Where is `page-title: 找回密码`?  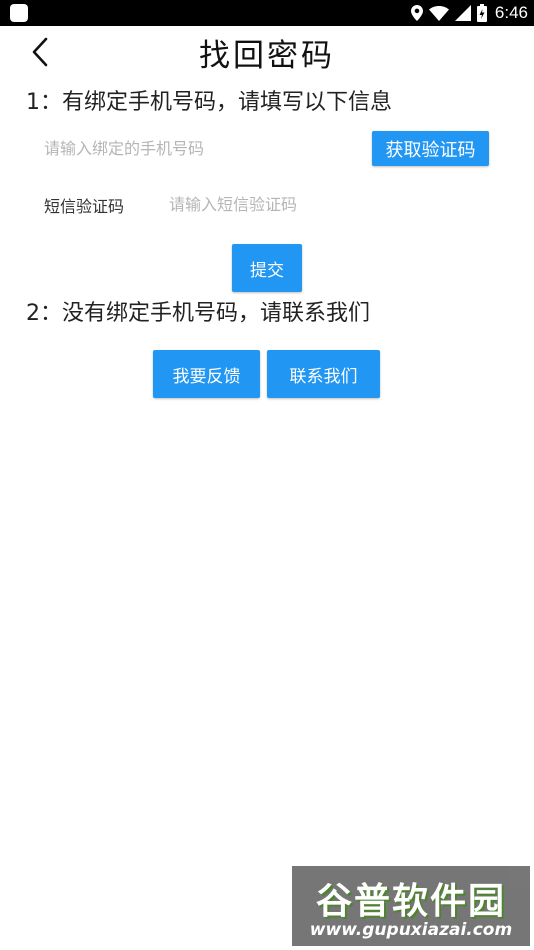 page-title: 找回密码 is located at coordinates (267, 56).